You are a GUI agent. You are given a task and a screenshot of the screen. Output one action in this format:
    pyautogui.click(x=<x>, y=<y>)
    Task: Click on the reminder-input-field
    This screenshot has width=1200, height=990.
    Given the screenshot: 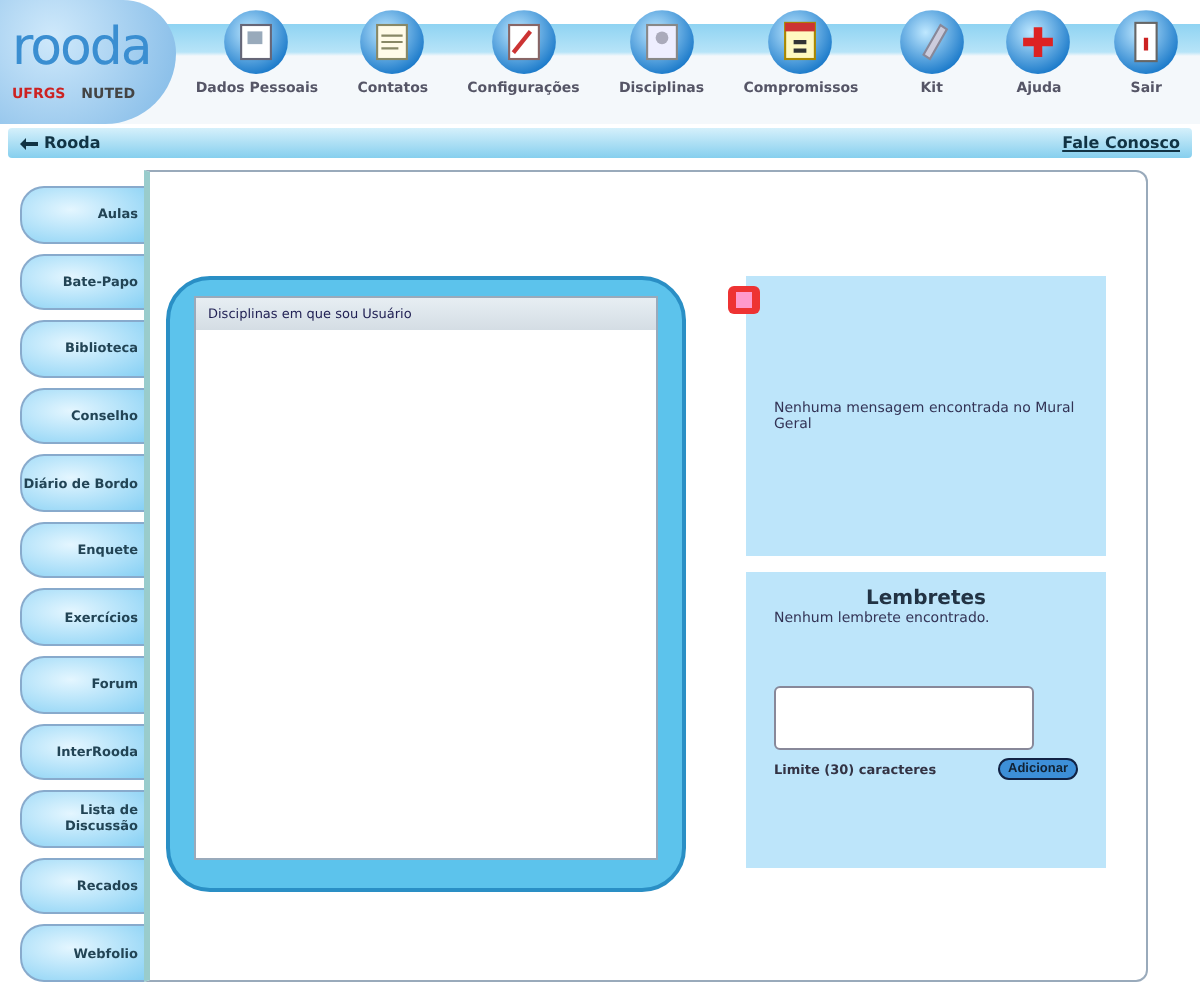 What is the action you would take?
    pyautogui.click(x=904, y=718)
    